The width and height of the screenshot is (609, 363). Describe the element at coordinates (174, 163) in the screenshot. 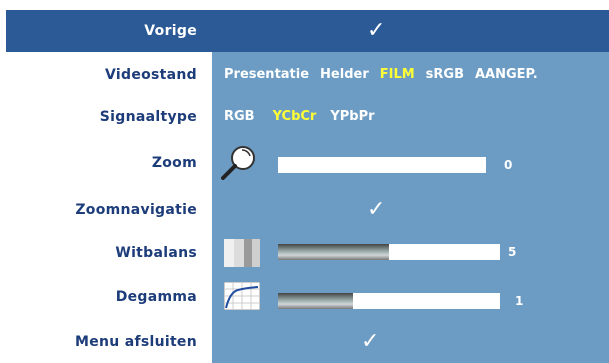

I see `menu-label-zoom: Zoom` at that location.